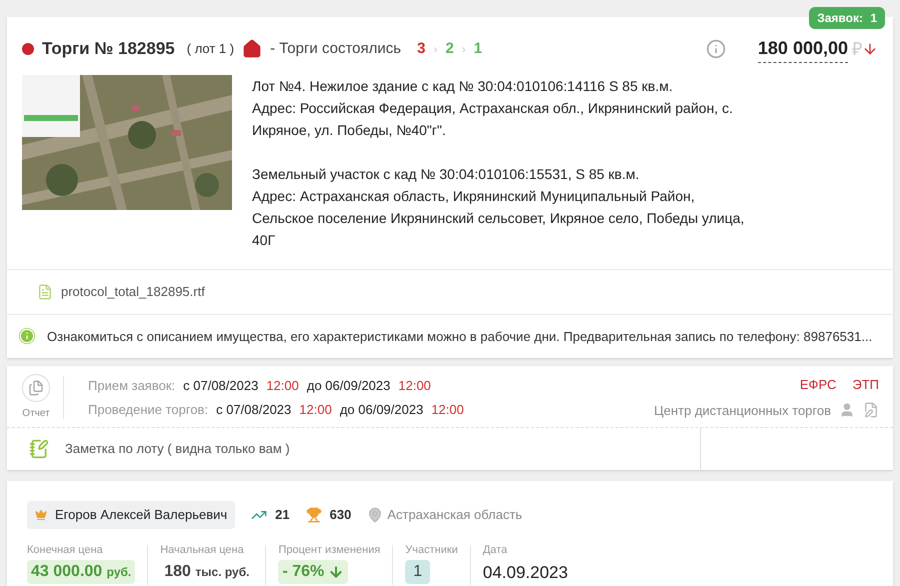  Describe the element at coordinates (41, 514) in the screenshot. I see `crown-icon` at that location.